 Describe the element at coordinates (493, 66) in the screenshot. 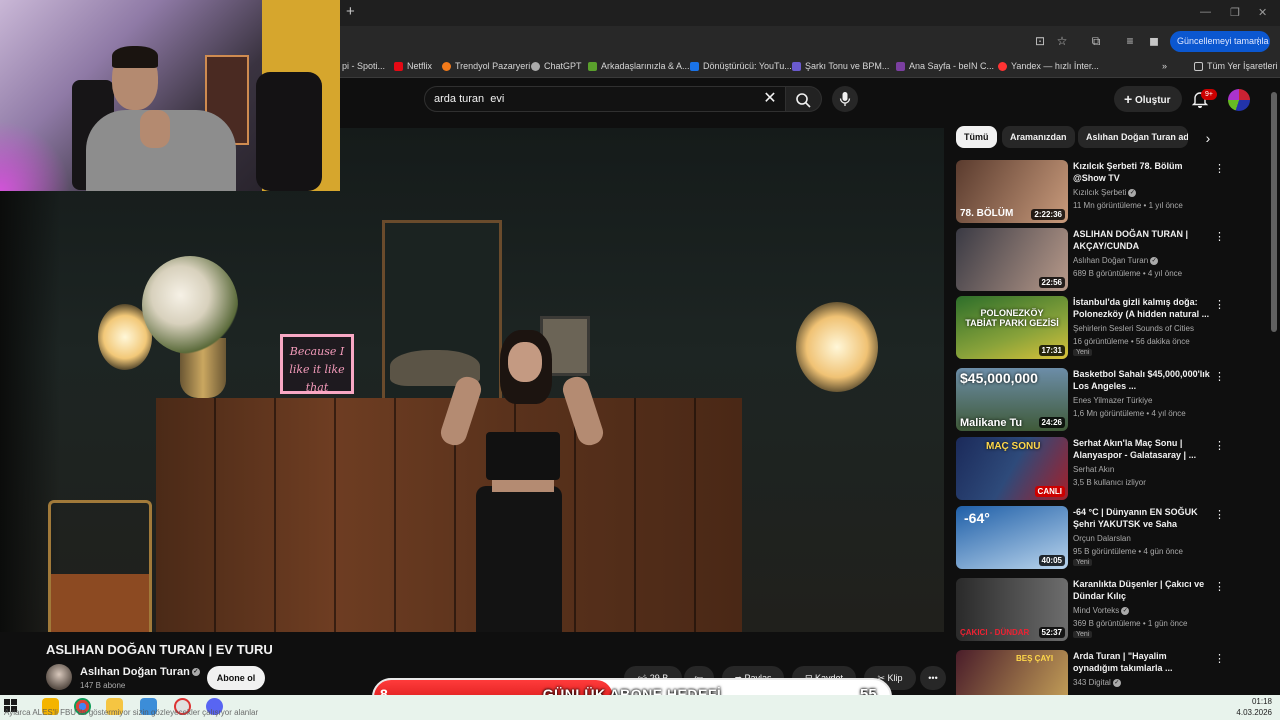

I see `bookmark-label: Trendyol Pazaryeri` at that location.